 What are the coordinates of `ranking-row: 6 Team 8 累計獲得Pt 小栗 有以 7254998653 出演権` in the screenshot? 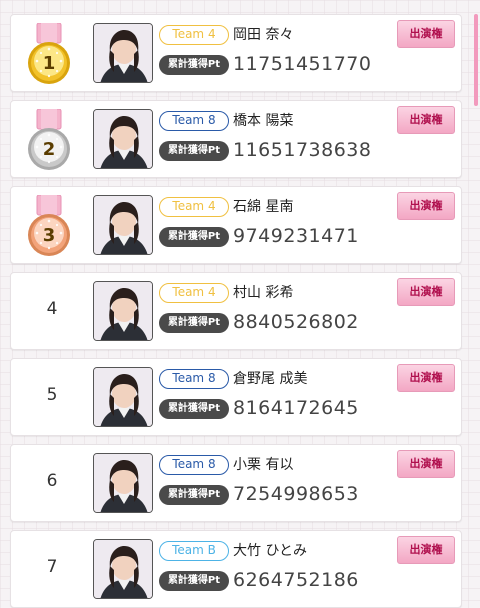 It's located at (236, 483).